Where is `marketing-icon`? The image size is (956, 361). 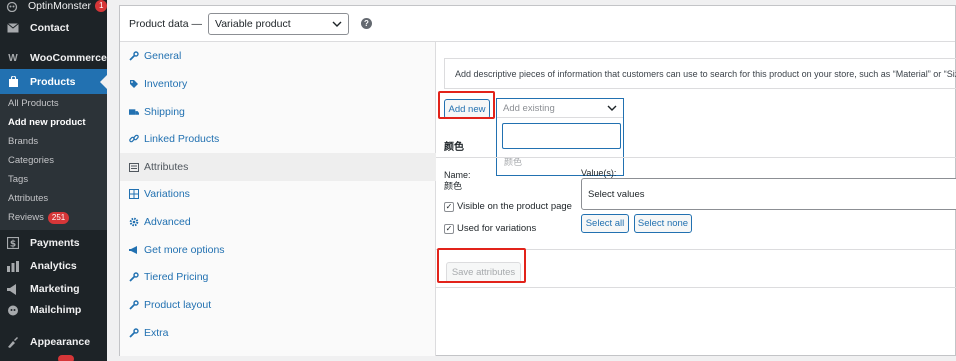
marketing-icon is located at coordinates (13, 289).